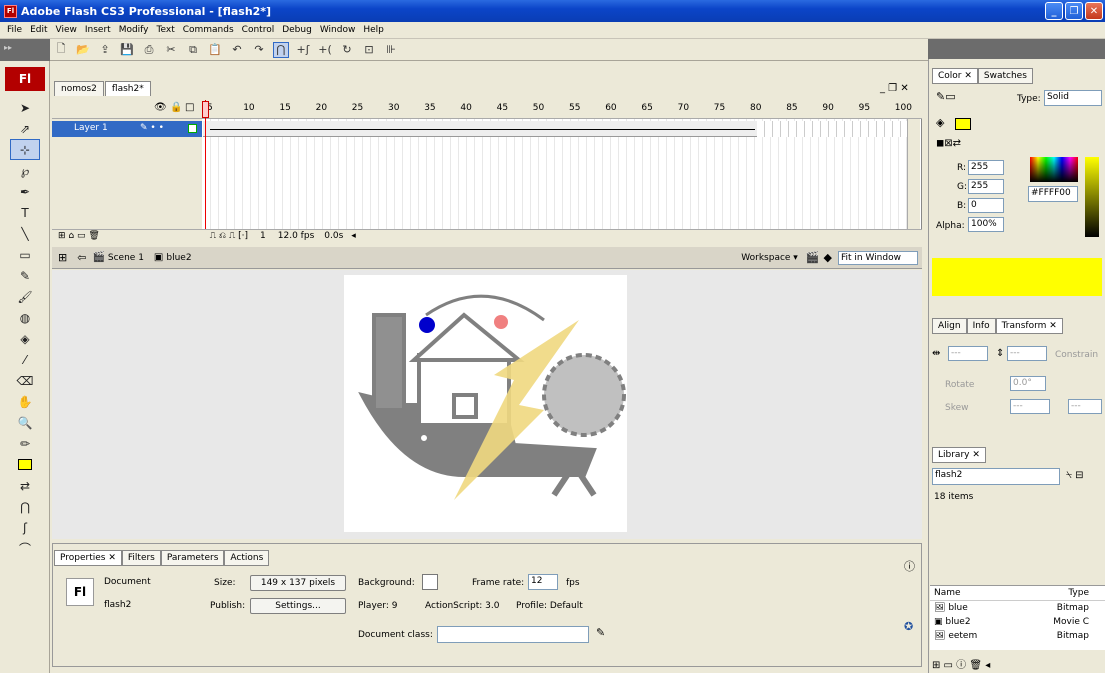 Image resolution: width=1105 pixels, height=673 pixels. Describe the element at coordinates (1076, 355) in the screenshot. I see `constrain-checkbox: Constrain` at that location.